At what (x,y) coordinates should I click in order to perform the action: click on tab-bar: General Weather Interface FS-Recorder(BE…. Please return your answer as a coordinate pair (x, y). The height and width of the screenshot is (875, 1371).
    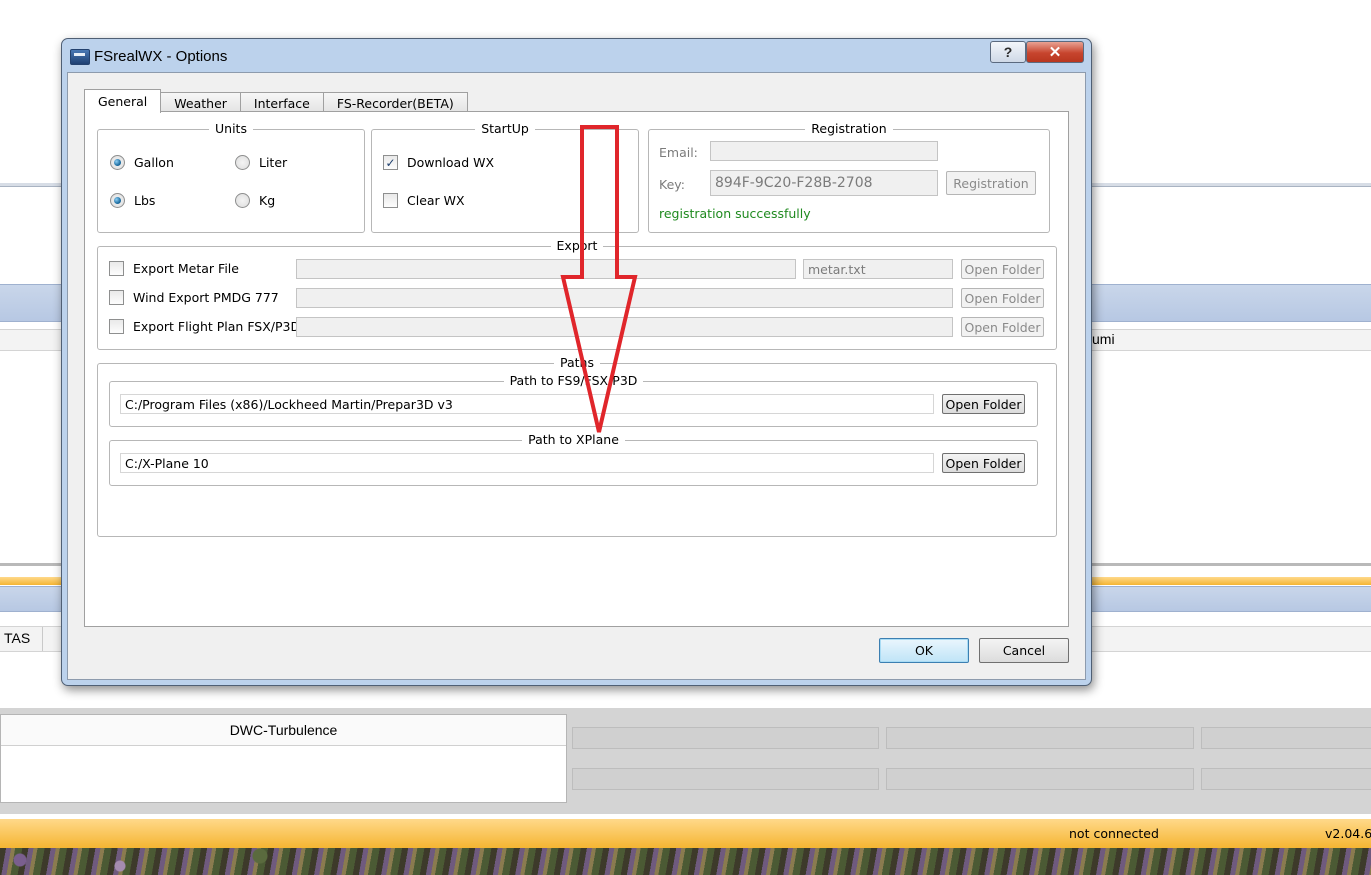
    Looking at the image, I should click on (276, 101).